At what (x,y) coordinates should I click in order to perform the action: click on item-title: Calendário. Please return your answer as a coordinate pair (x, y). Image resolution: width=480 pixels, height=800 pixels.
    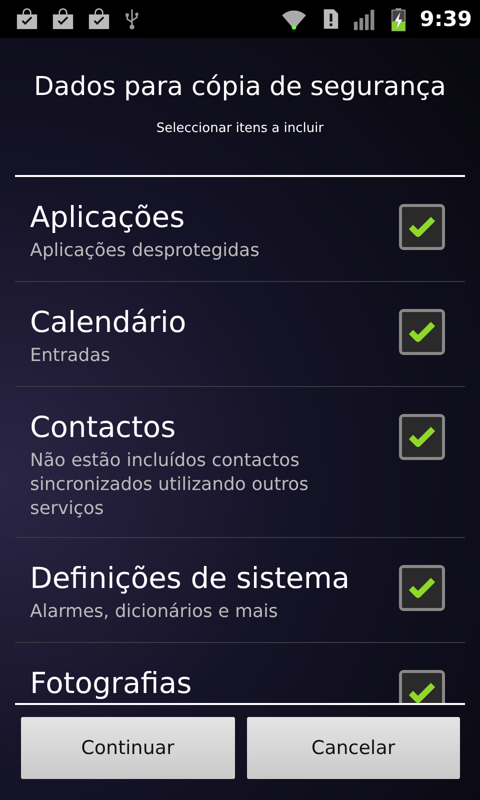
    Looking at the image, I should click on (108, 322).